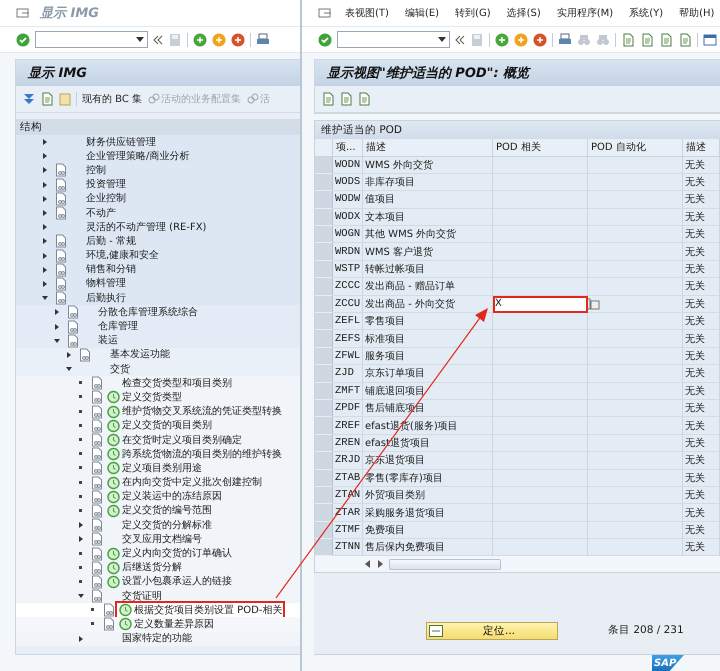 This screenshot has width=720, height=671. What do you see at coordinates (142, 596) in the screenshot?
I see `tree-item: 交货证明` at bounding box center [142, 596].